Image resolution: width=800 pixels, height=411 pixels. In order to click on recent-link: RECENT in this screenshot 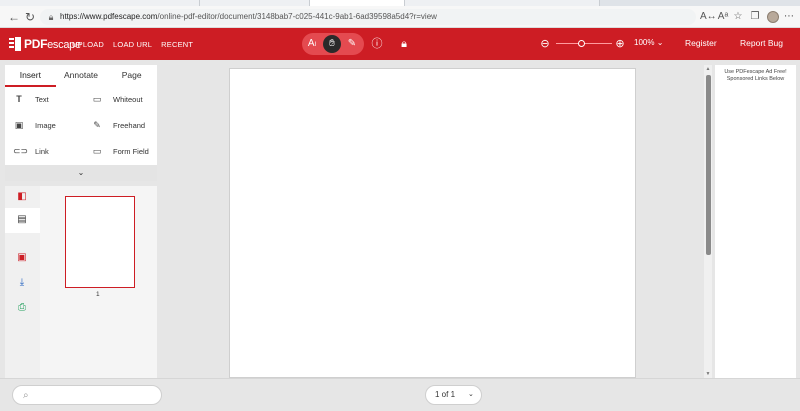, I will do `click(177, 44)`.